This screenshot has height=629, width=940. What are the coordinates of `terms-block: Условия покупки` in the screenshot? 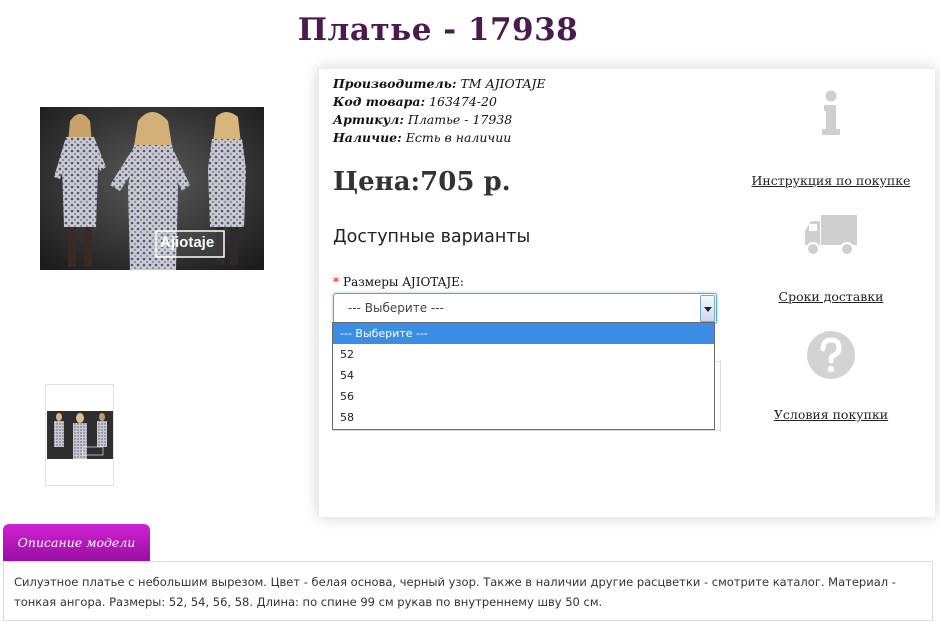 It's located at (831, 375).